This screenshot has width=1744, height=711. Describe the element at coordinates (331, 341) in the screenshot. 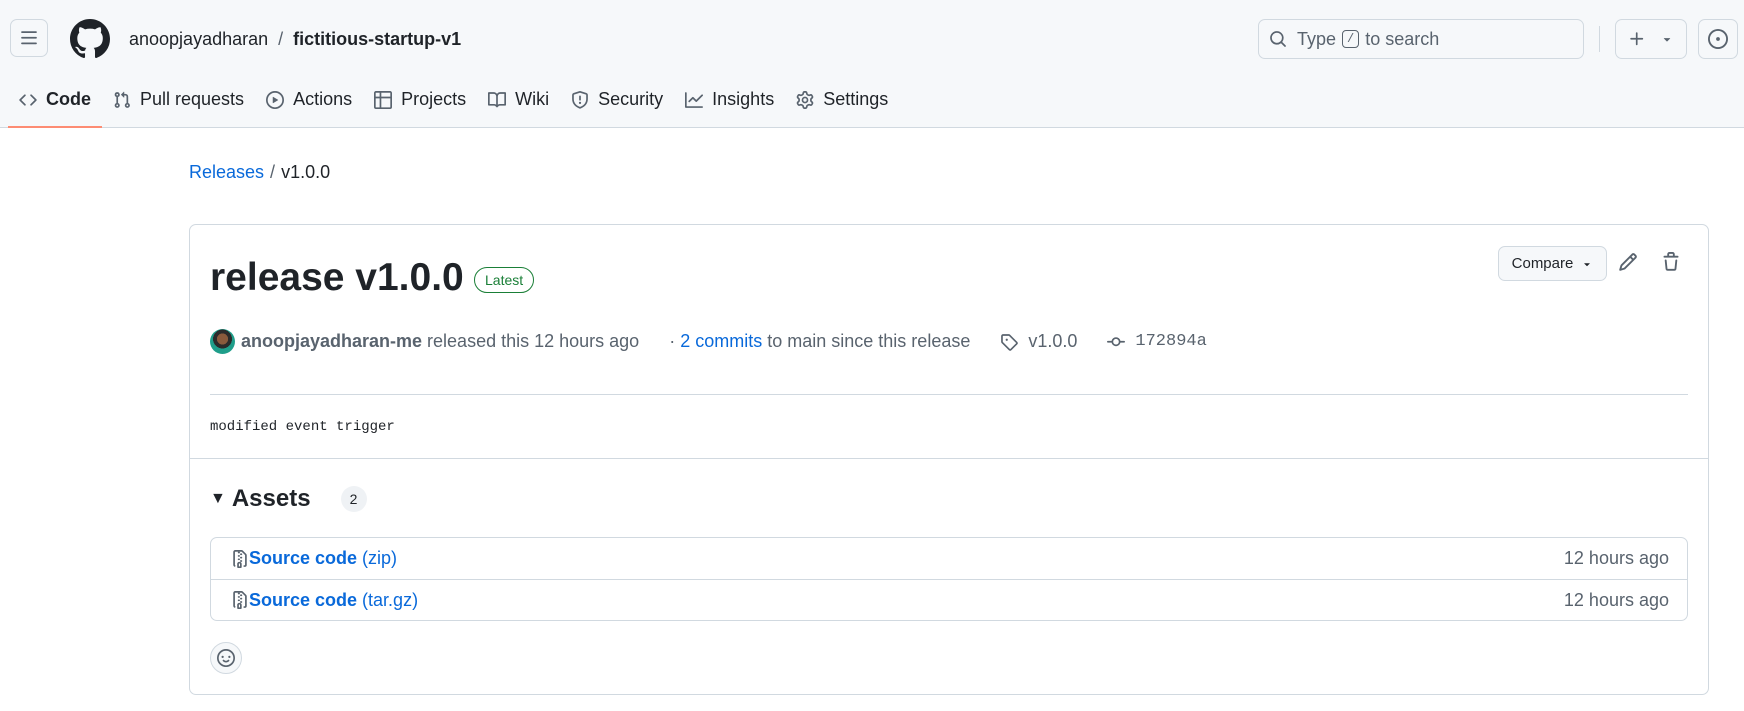

I see `author-link: anoopjayadharan-me` at that location.